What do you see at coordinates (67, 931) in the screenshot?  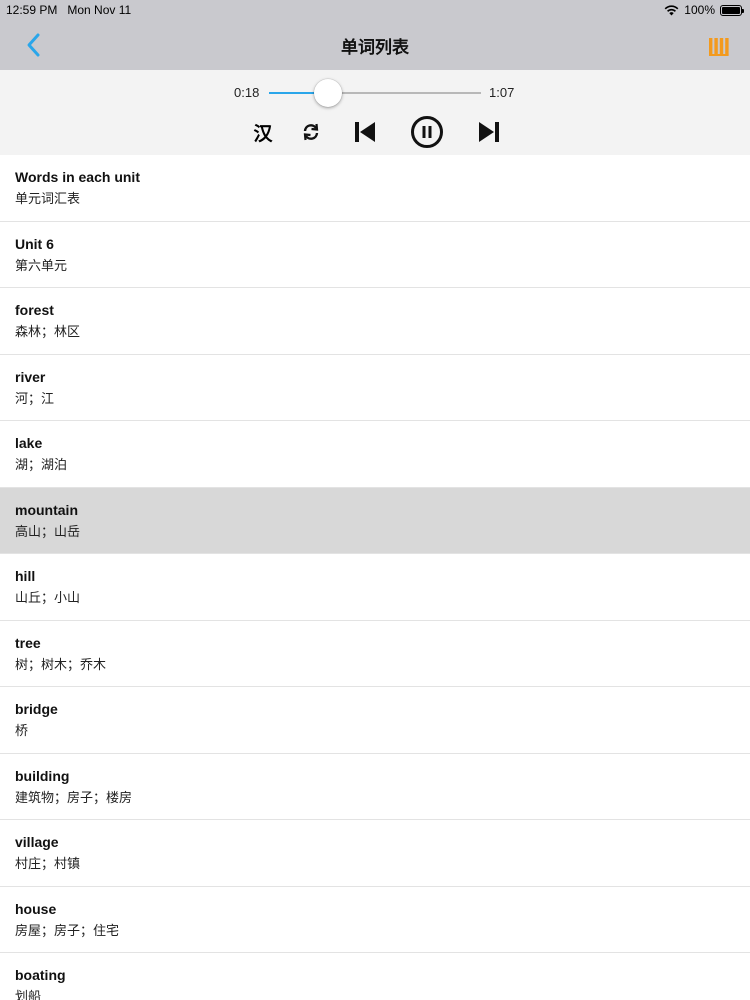 I see `word-chinese: 房屋；房子；住宅` at bounding box center [67, 931].